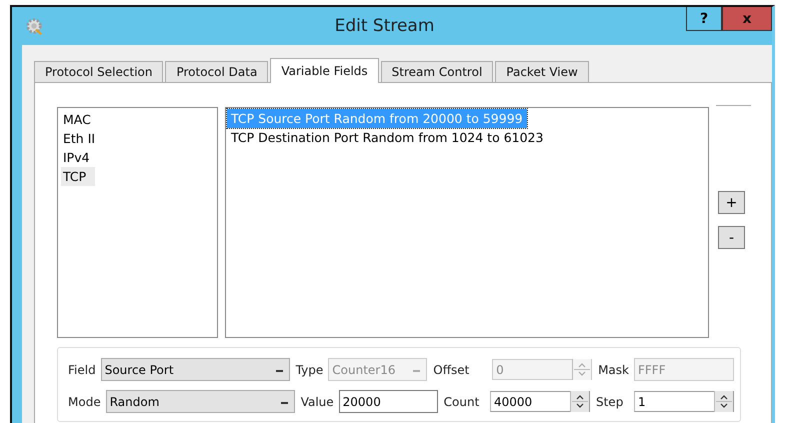  What do you see at coordinates (76, 157) in the screenshot?
I see `list-item: IPv4` at bounding box center [76, 157].